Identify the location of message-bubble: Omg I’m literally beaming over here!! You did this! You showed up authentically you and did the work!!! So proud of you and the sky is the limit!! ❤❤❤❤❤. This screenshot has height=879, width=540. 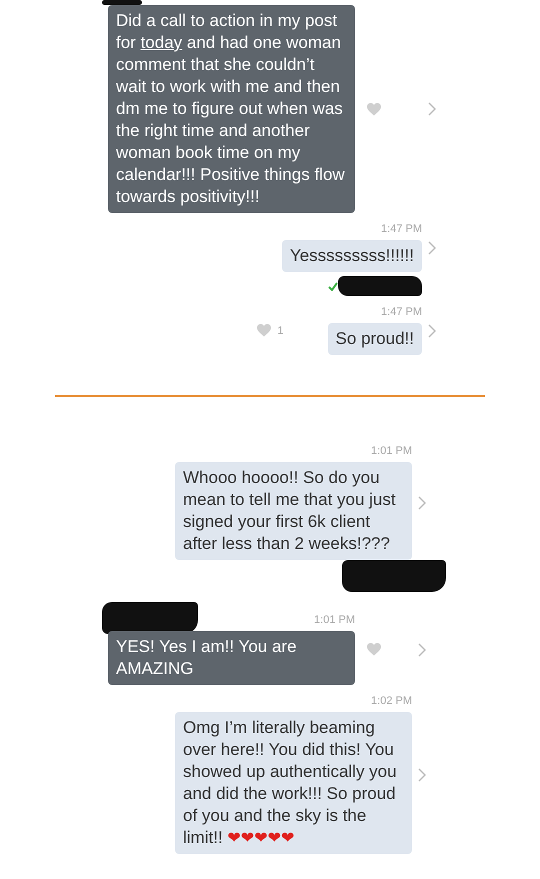
(293, 783).